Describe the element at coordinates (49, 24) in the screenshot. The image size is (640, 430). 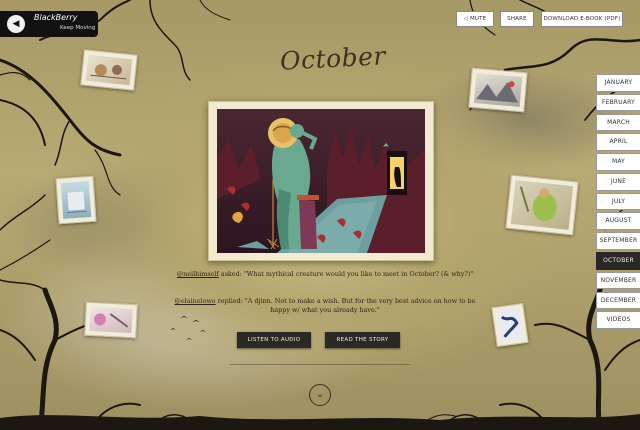
I see `blackberry-badge: ◀ BlackBerry Keep Moving` at that location.